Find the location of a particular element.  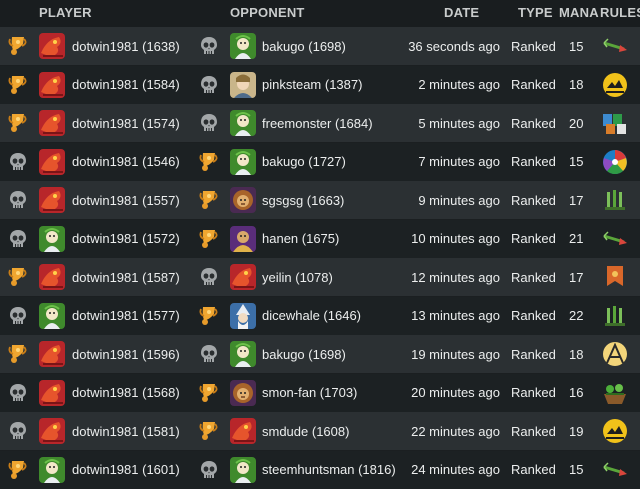

player-name: dotwin1981 (1596) is located at coordinates (126, 354).